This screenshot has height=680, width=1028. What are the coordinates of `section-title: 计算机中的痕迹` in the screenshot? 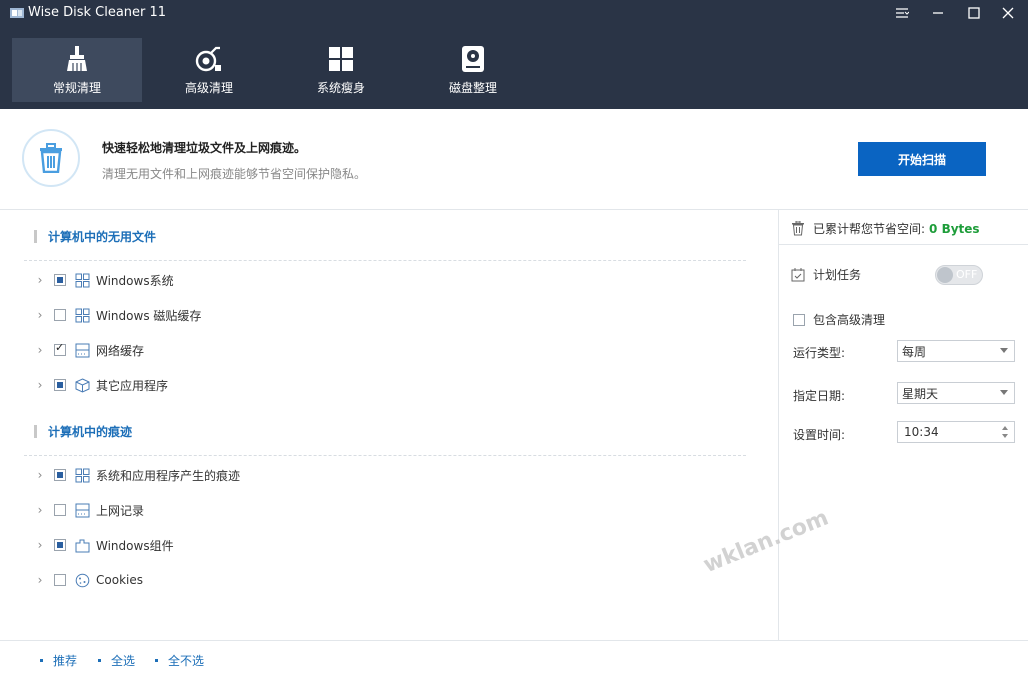 It's located at (83, 431).